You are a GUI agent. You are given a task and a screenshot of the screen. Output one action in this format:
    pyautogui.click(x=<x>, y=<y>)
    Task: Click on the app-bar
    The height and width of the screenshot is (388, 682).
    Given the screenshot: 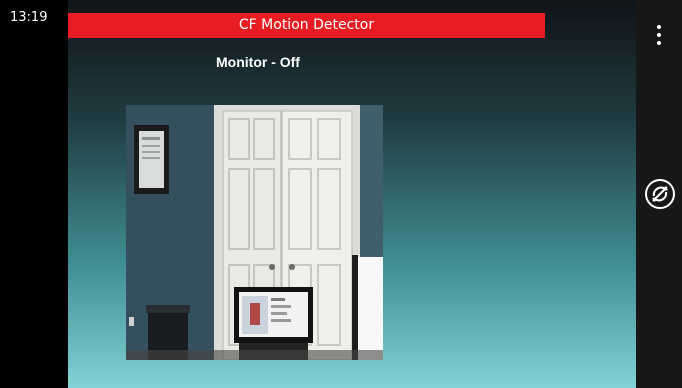 What is the action you would take?
    pyautogui.click(x=659, y=194)
    